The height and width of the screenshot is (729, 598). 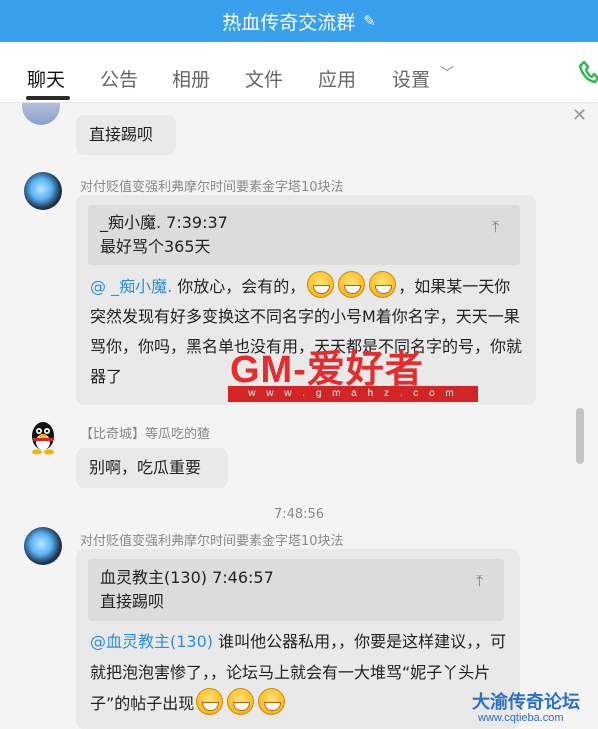 What do you see at coordinates (447, 73) in the screenshot?
I see `chevron-down-icon: ﹀` at bounding box center [447, 73].